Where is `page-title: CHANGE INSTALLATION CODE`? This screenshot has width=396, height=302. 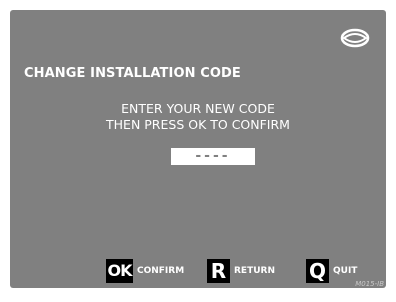 page-title: CHANGE INSTALLATION CODE is located at coordinates (132, 73).